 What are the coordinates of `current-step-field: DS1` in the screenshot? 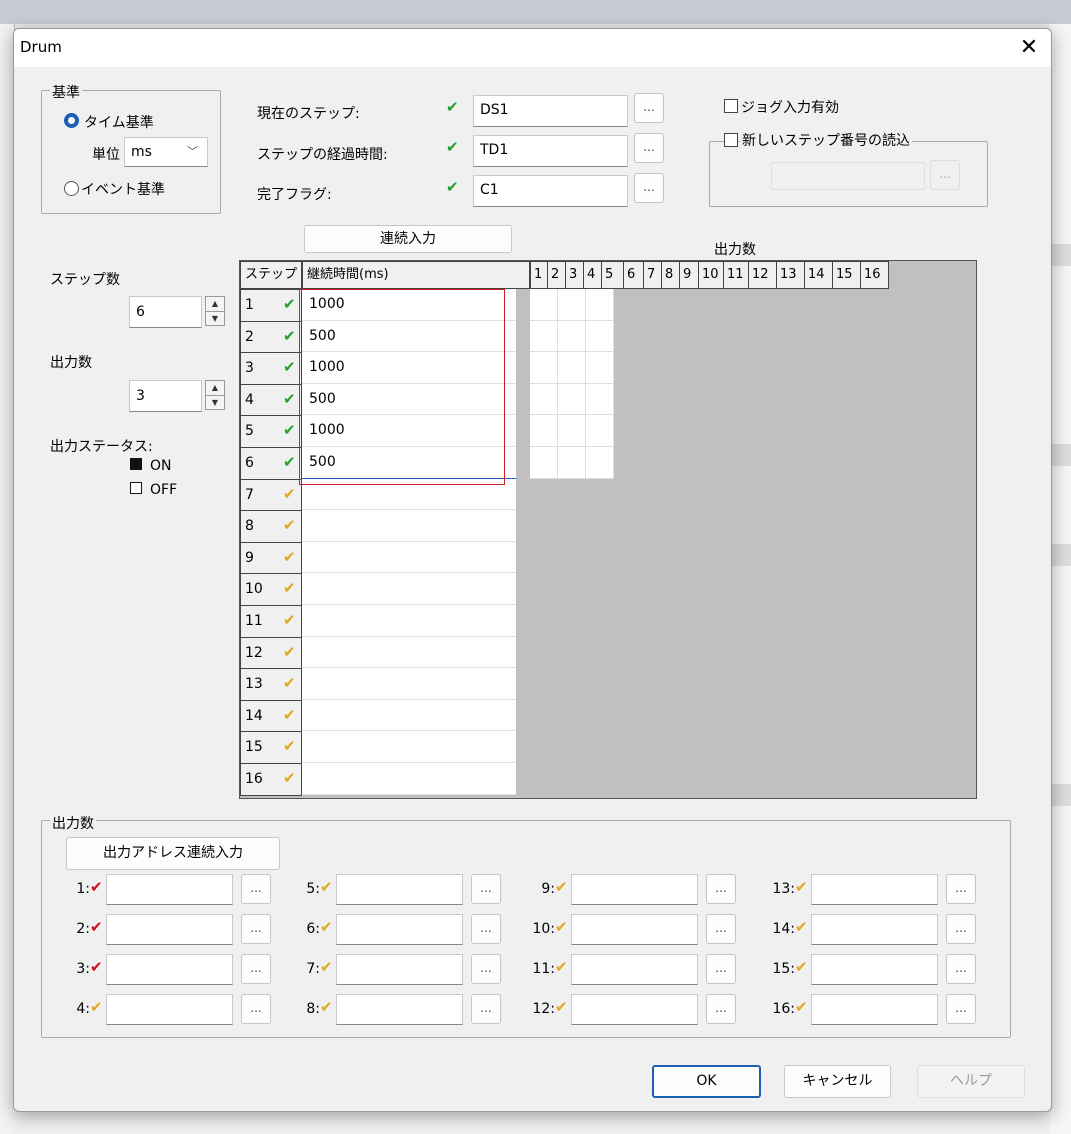 It's located at (550, 111).